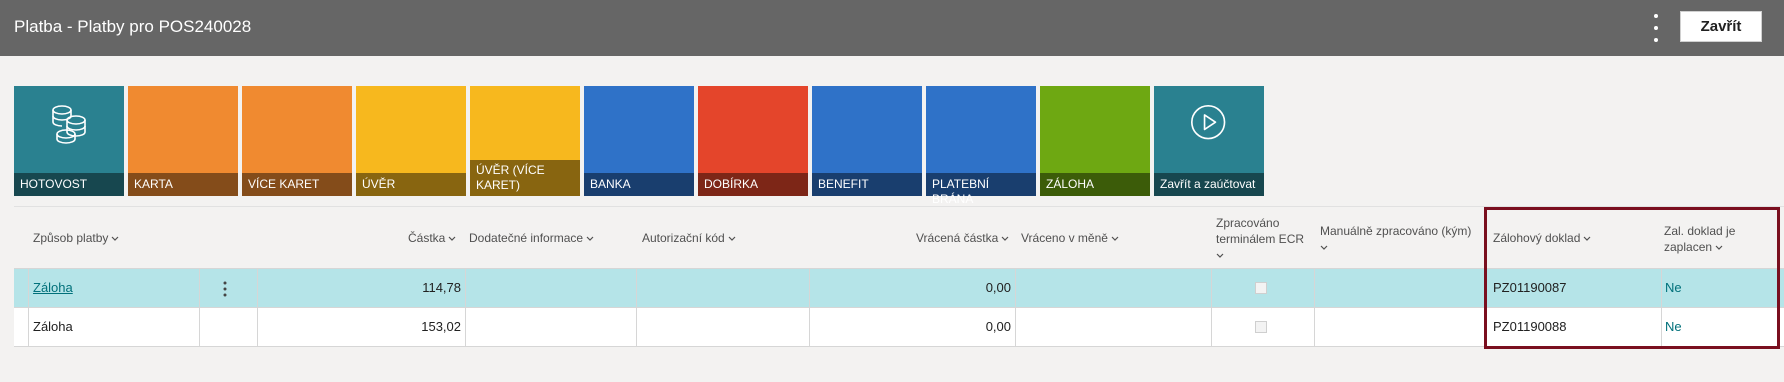  What do you see at coordinates (133, 26) in the screenshot?
I see `page-title: Platba - Platby pro POS240028` at bounding box center [133, 26].